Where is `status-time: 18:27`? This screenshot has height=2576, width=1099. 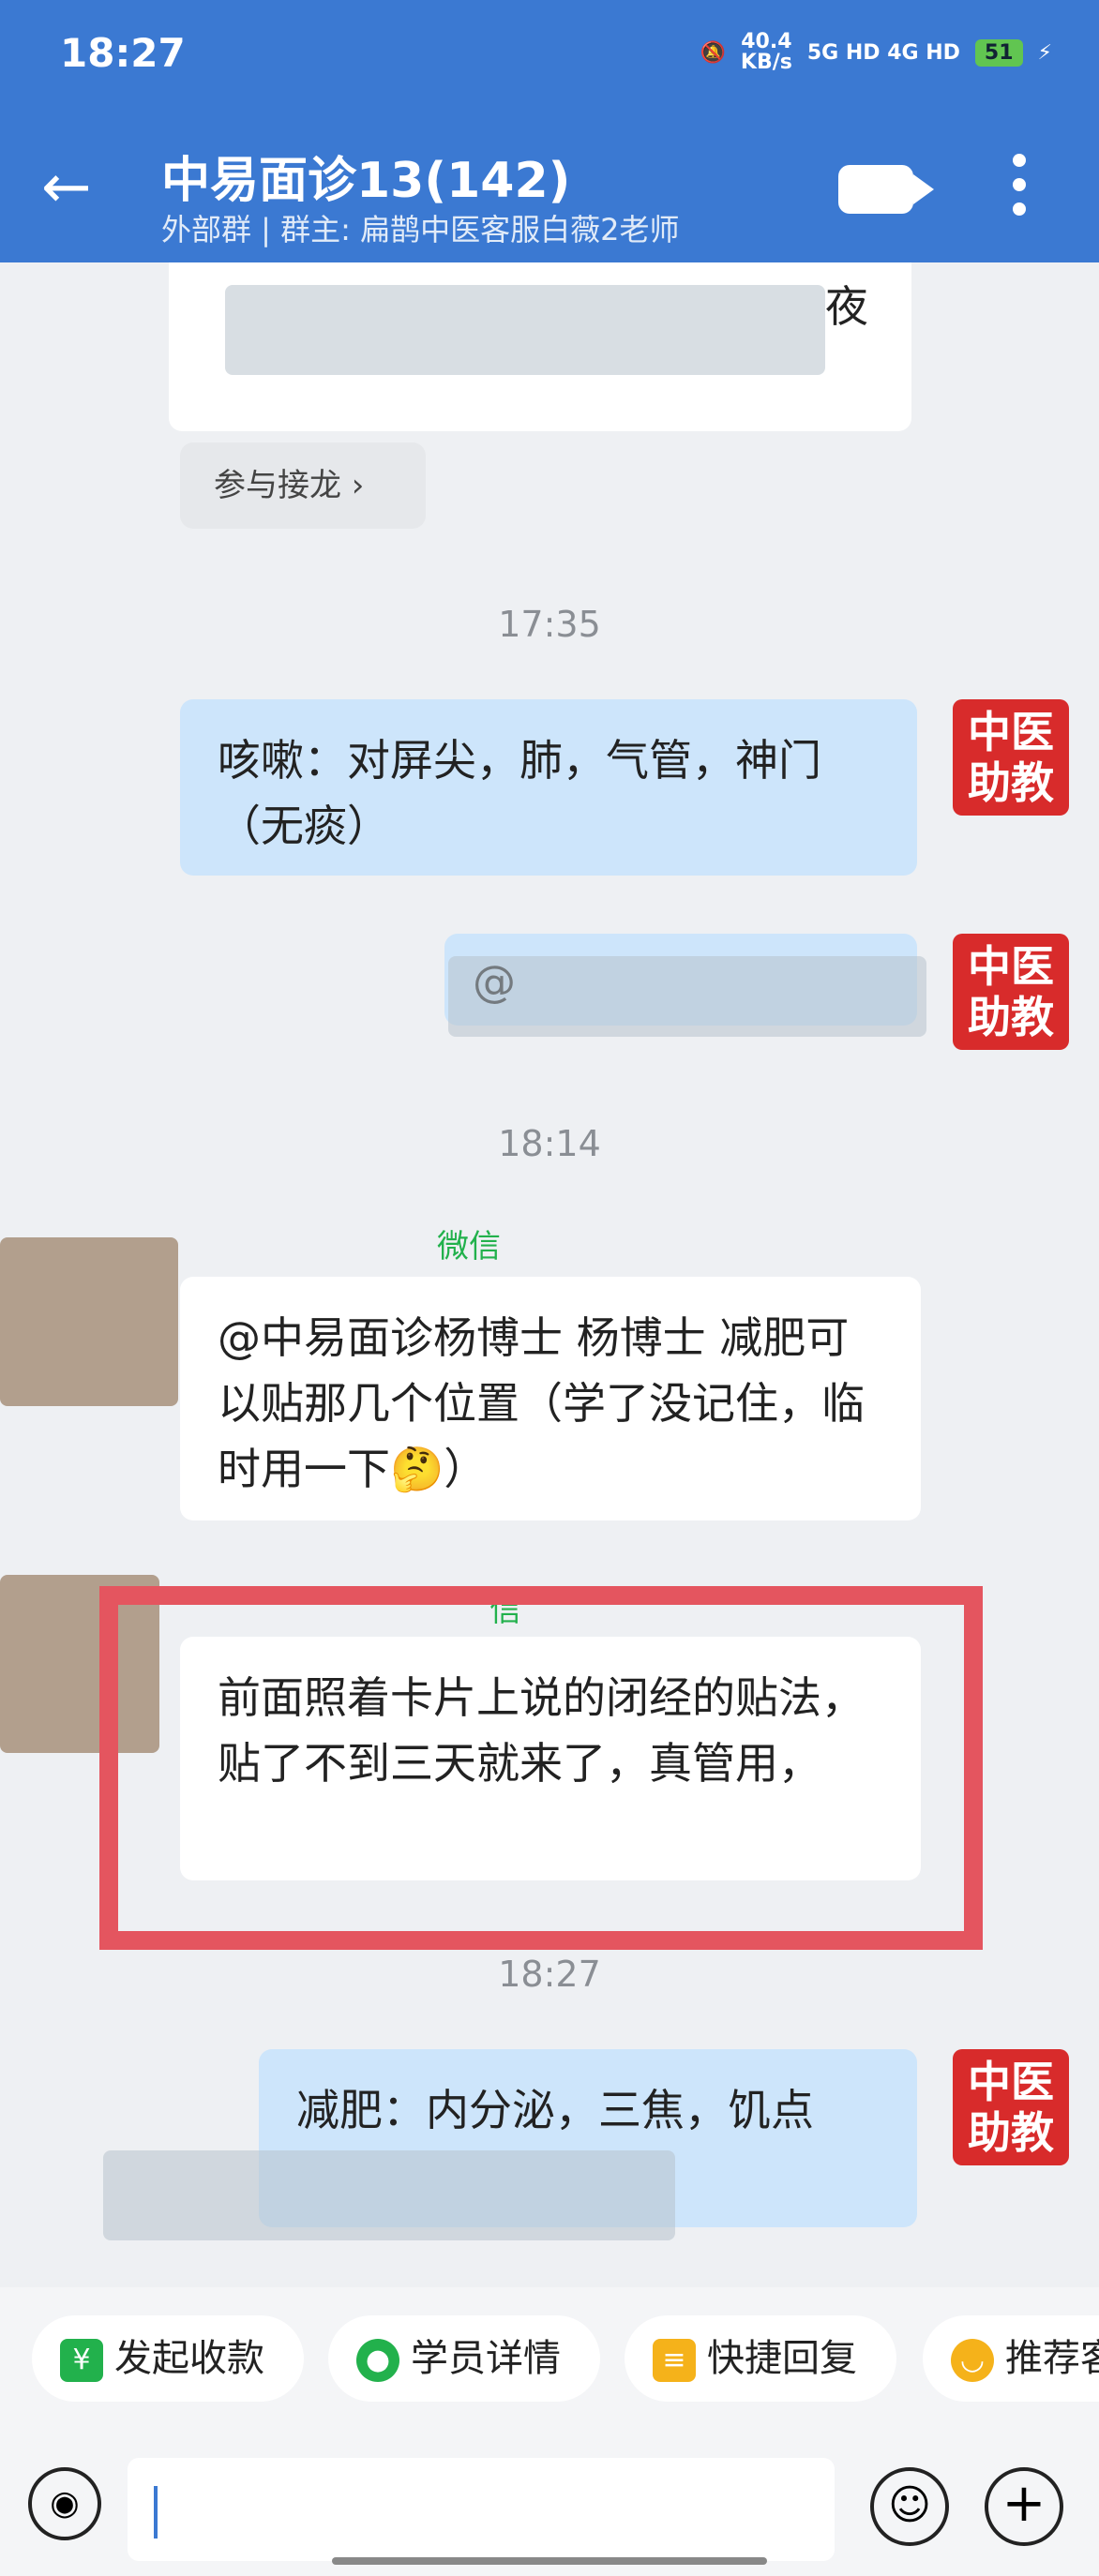
status-time: 18:27 is located at coordinates (123, 53).